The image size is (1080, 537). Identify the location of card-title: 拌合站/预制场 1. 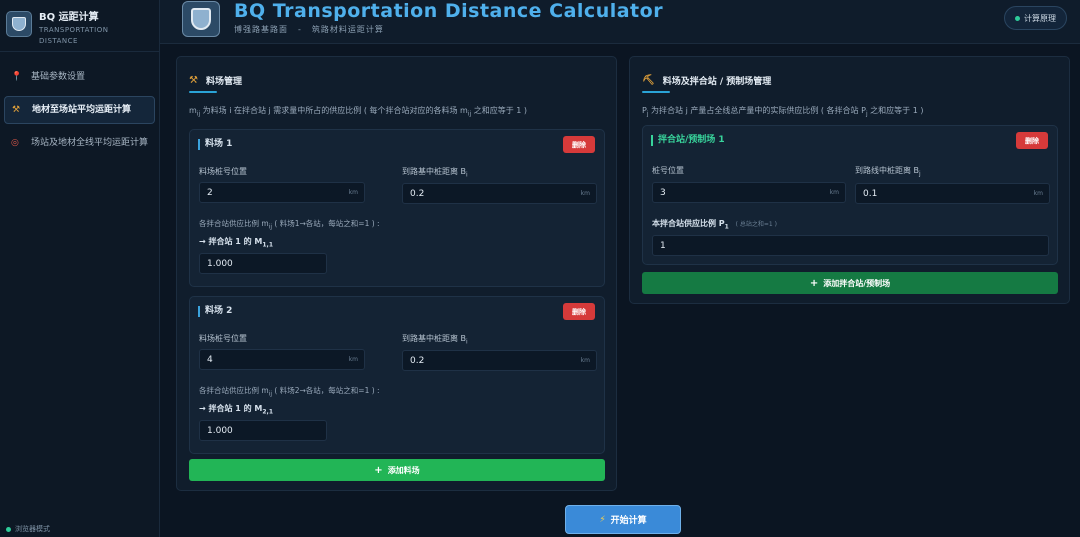
(688, 140).